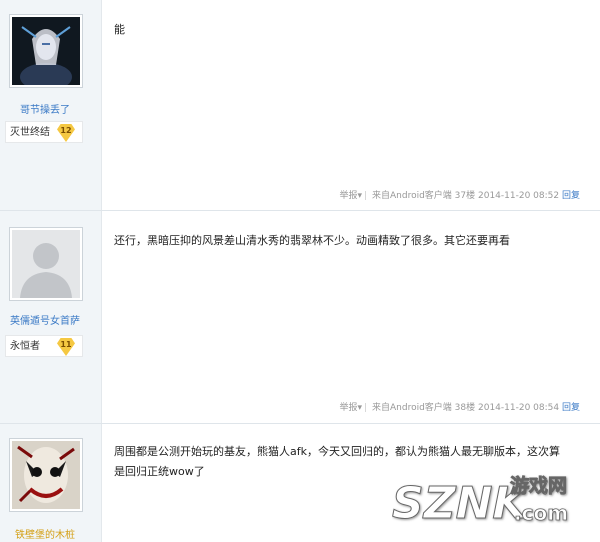 The image size is (600, 542). What do you see at coordinates (465, 408) in the screenshot?
I see `floor-number: 38楼` at bounding box center [465, 408].